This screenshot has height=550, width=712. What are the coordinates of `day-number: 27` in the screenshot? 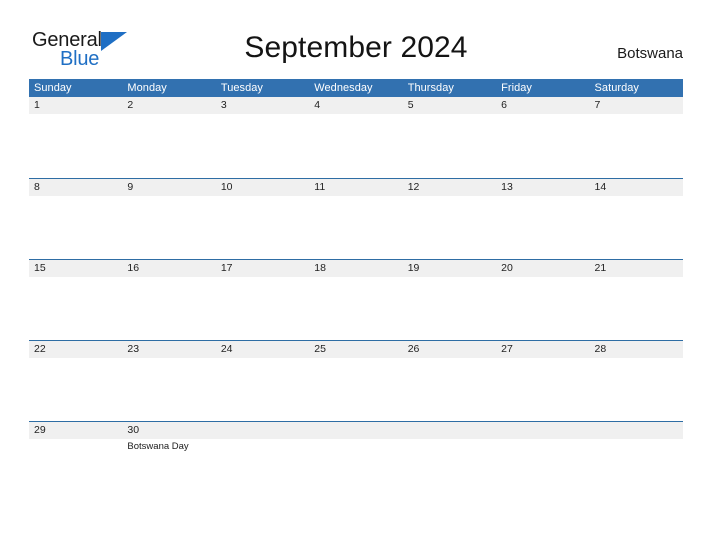 It's located at (542, 349).